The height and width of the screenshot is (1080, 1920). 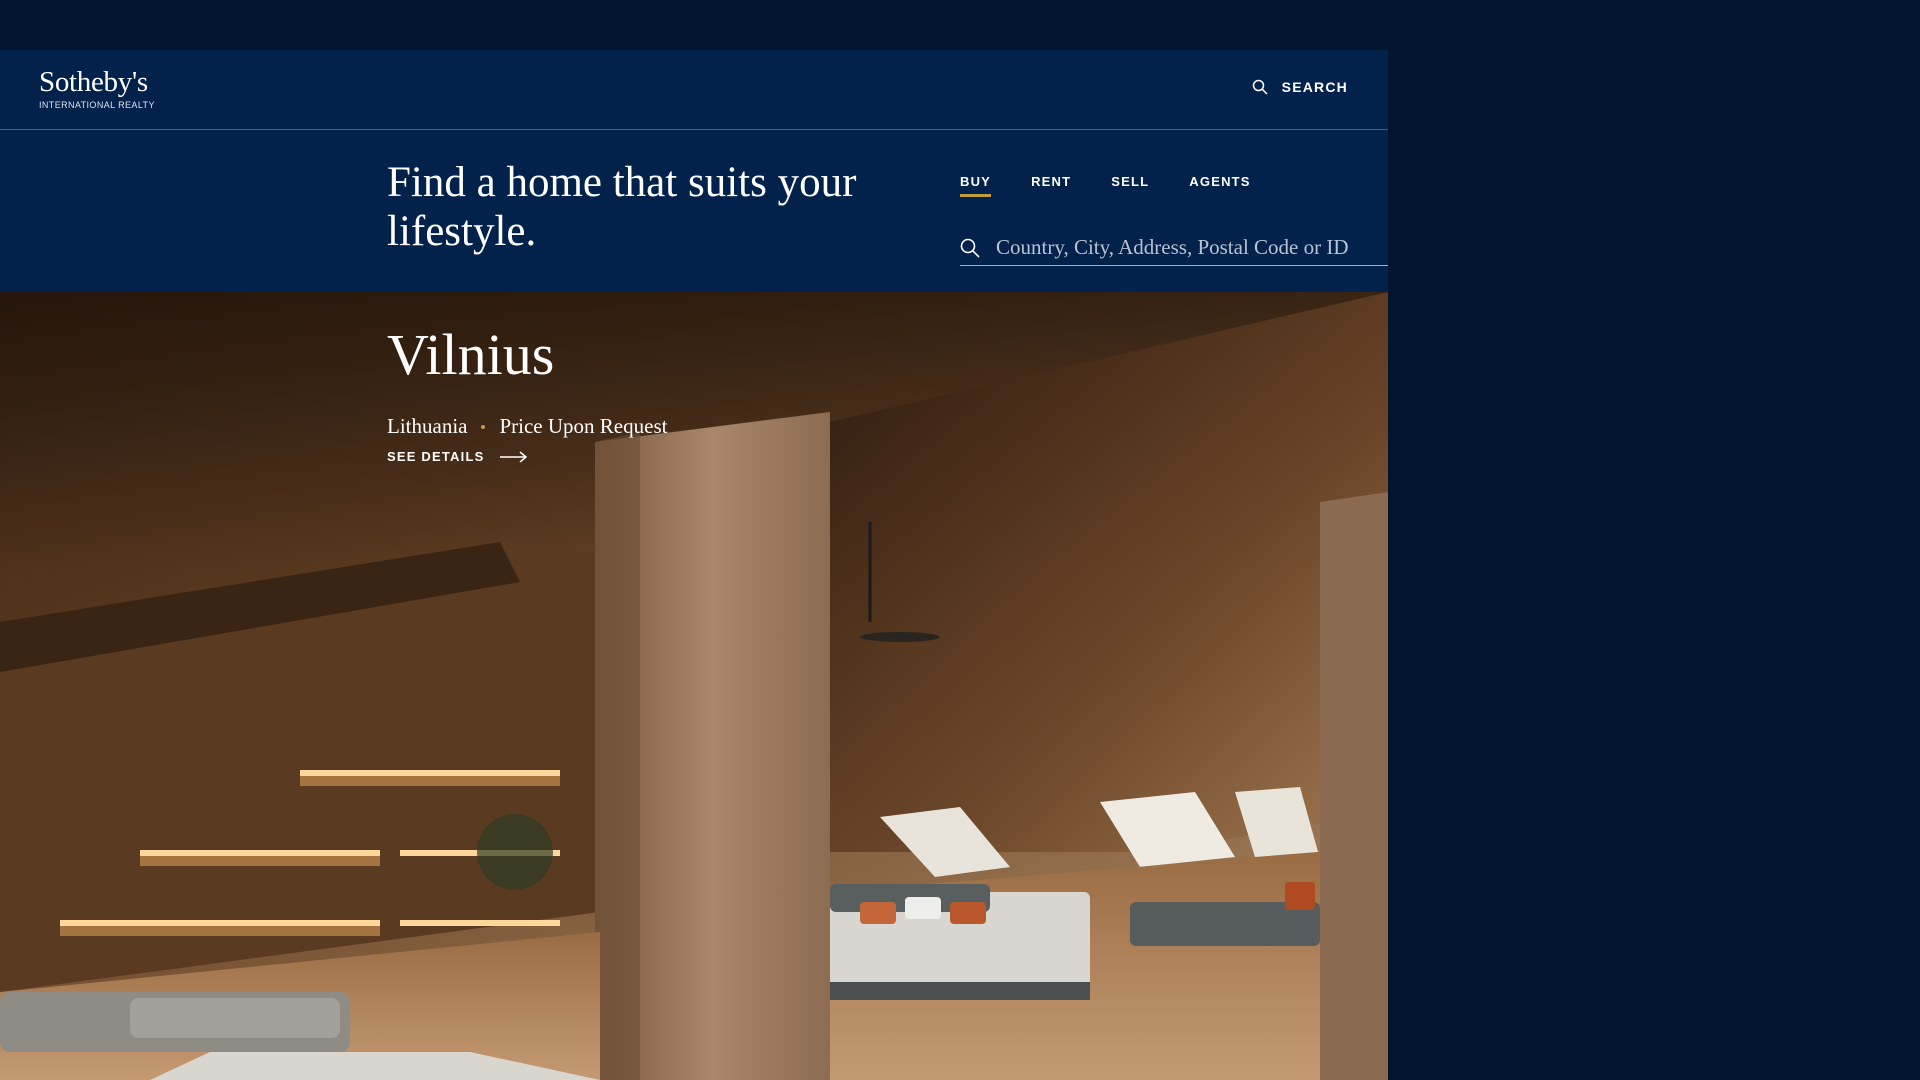 I want to click on header-search-button: SEARCH, so click(x=1300, y=87).